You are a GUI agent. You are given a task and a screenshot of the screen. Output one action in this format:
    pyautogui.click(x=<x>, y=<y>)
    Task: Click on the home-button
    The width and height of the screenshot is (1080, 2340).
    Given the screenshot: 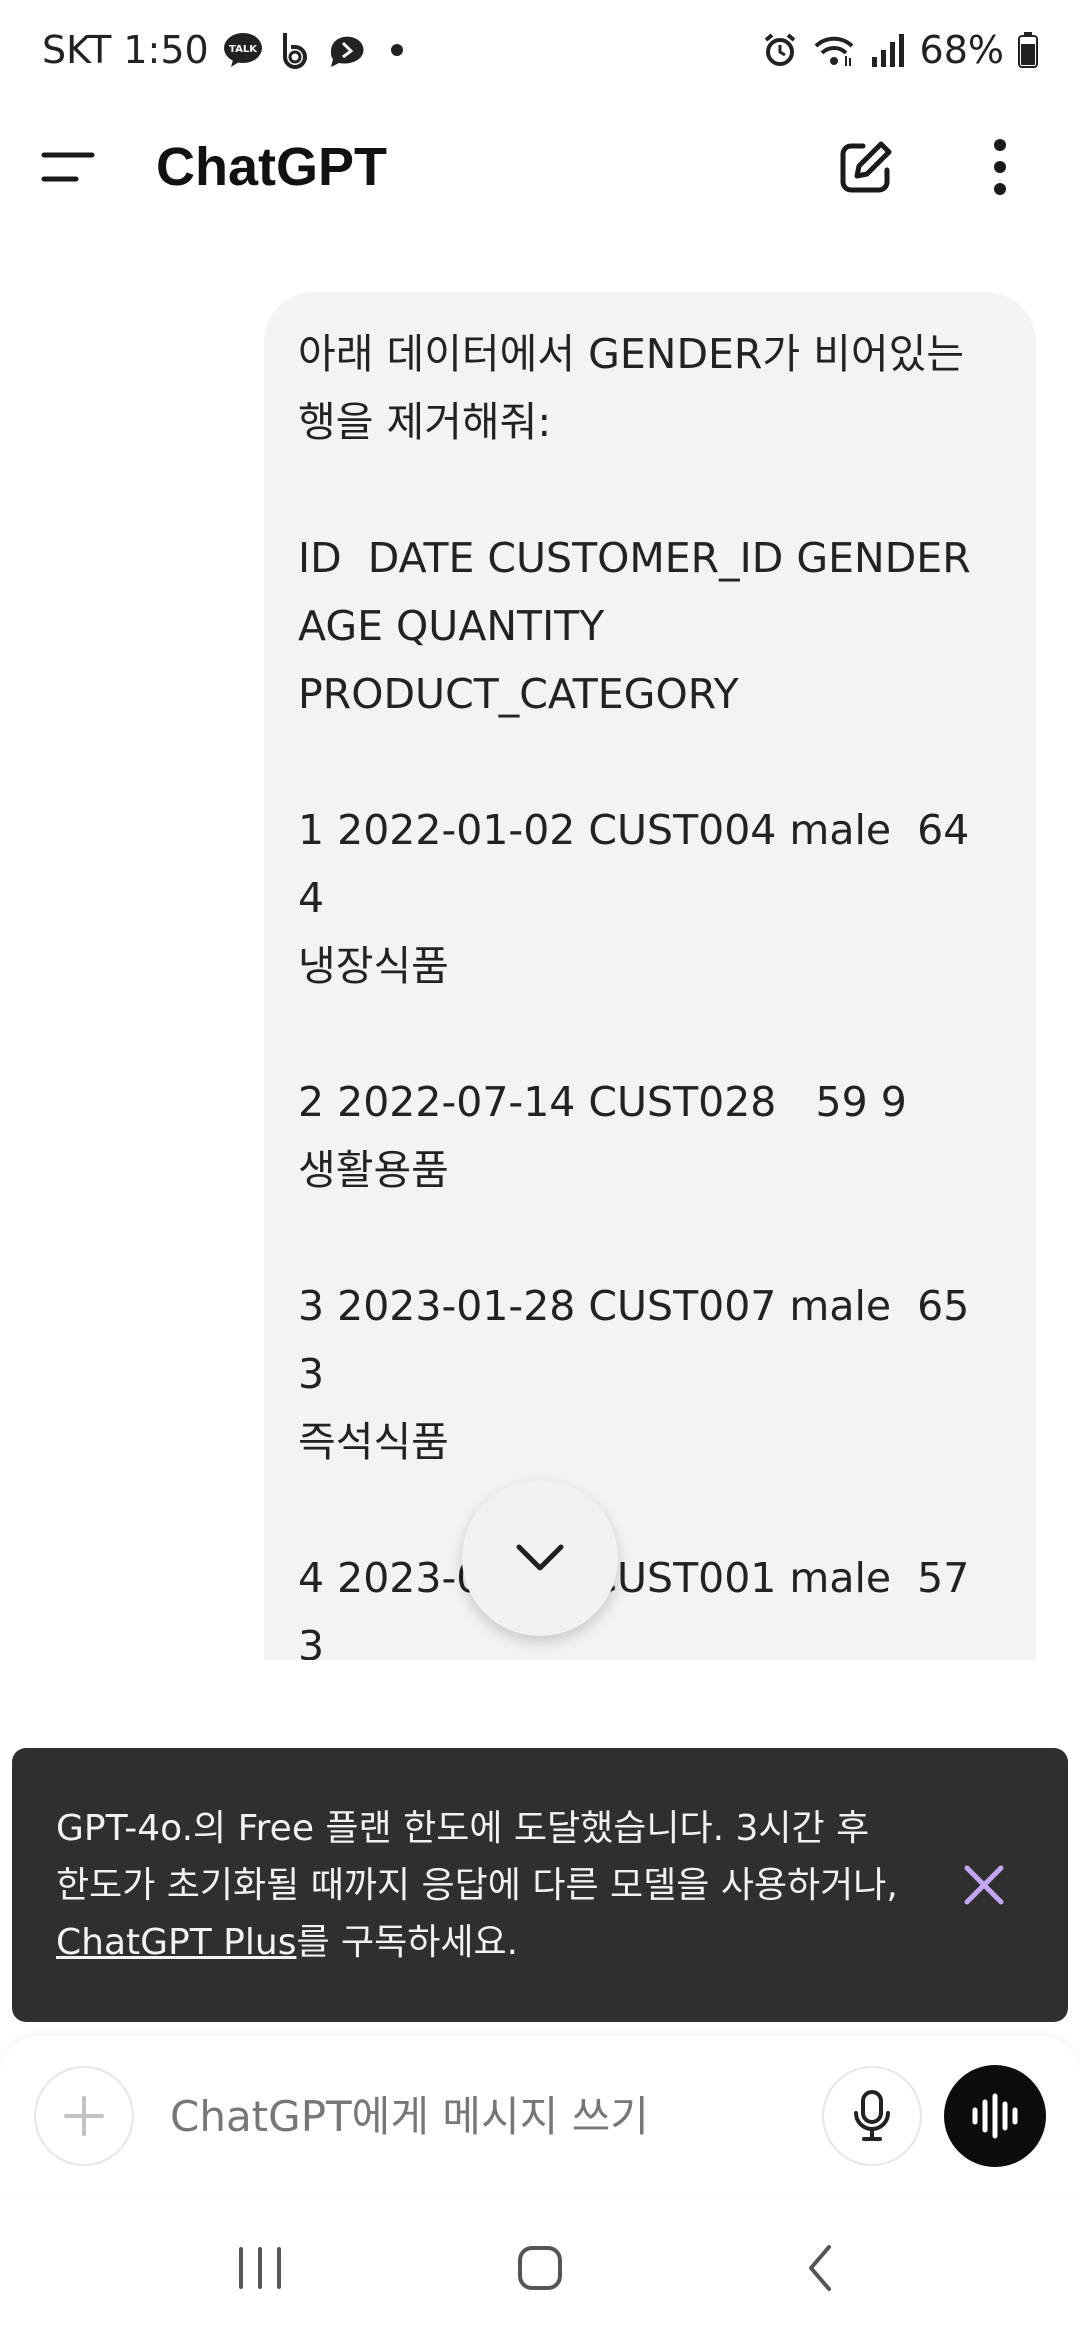 What is the action you would take?
    pyautogui.click(x=540, y=2268)
    